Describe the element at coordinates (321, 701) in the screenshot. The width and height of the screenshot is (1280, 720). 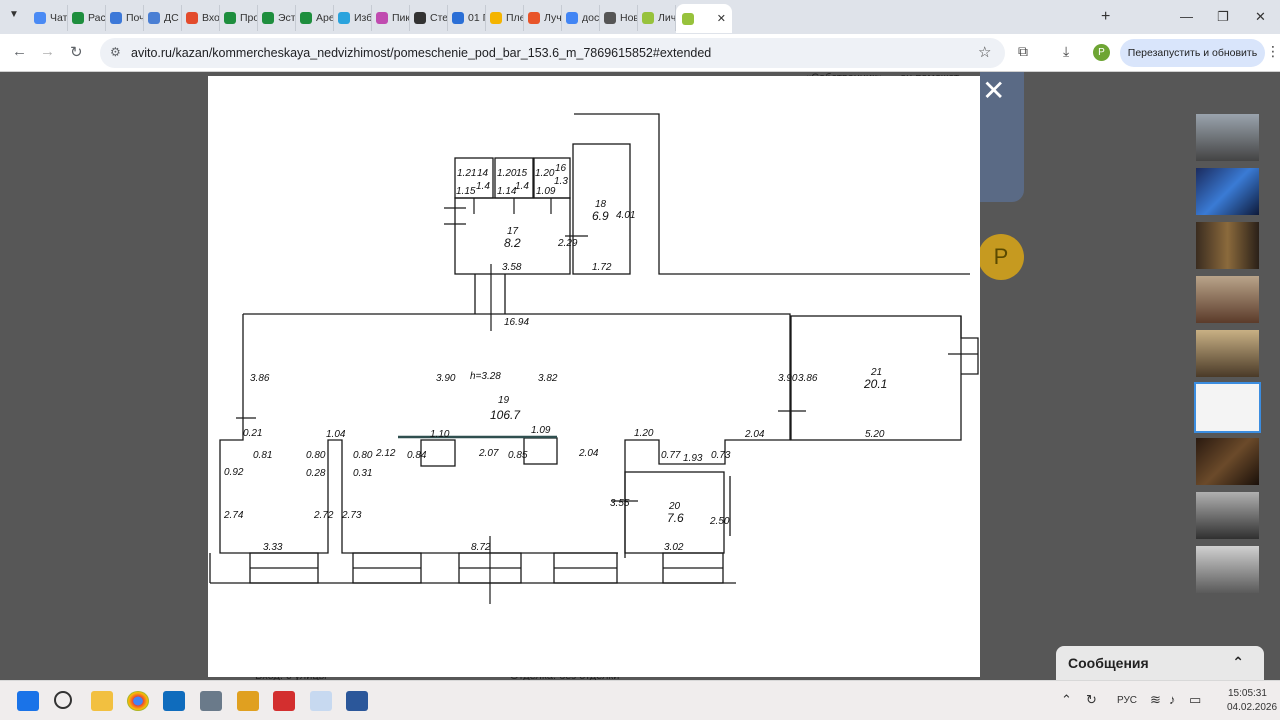
I see `snipping-tool-icon` at that location.